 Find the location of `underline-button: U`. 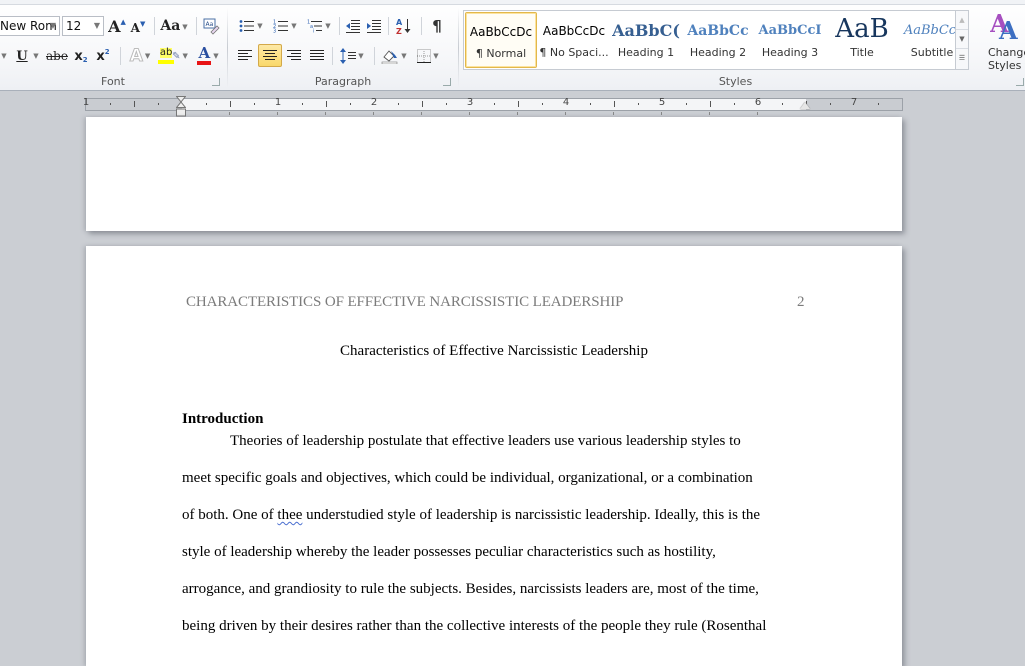

underline-button: U is located at coordinates (22, 56).